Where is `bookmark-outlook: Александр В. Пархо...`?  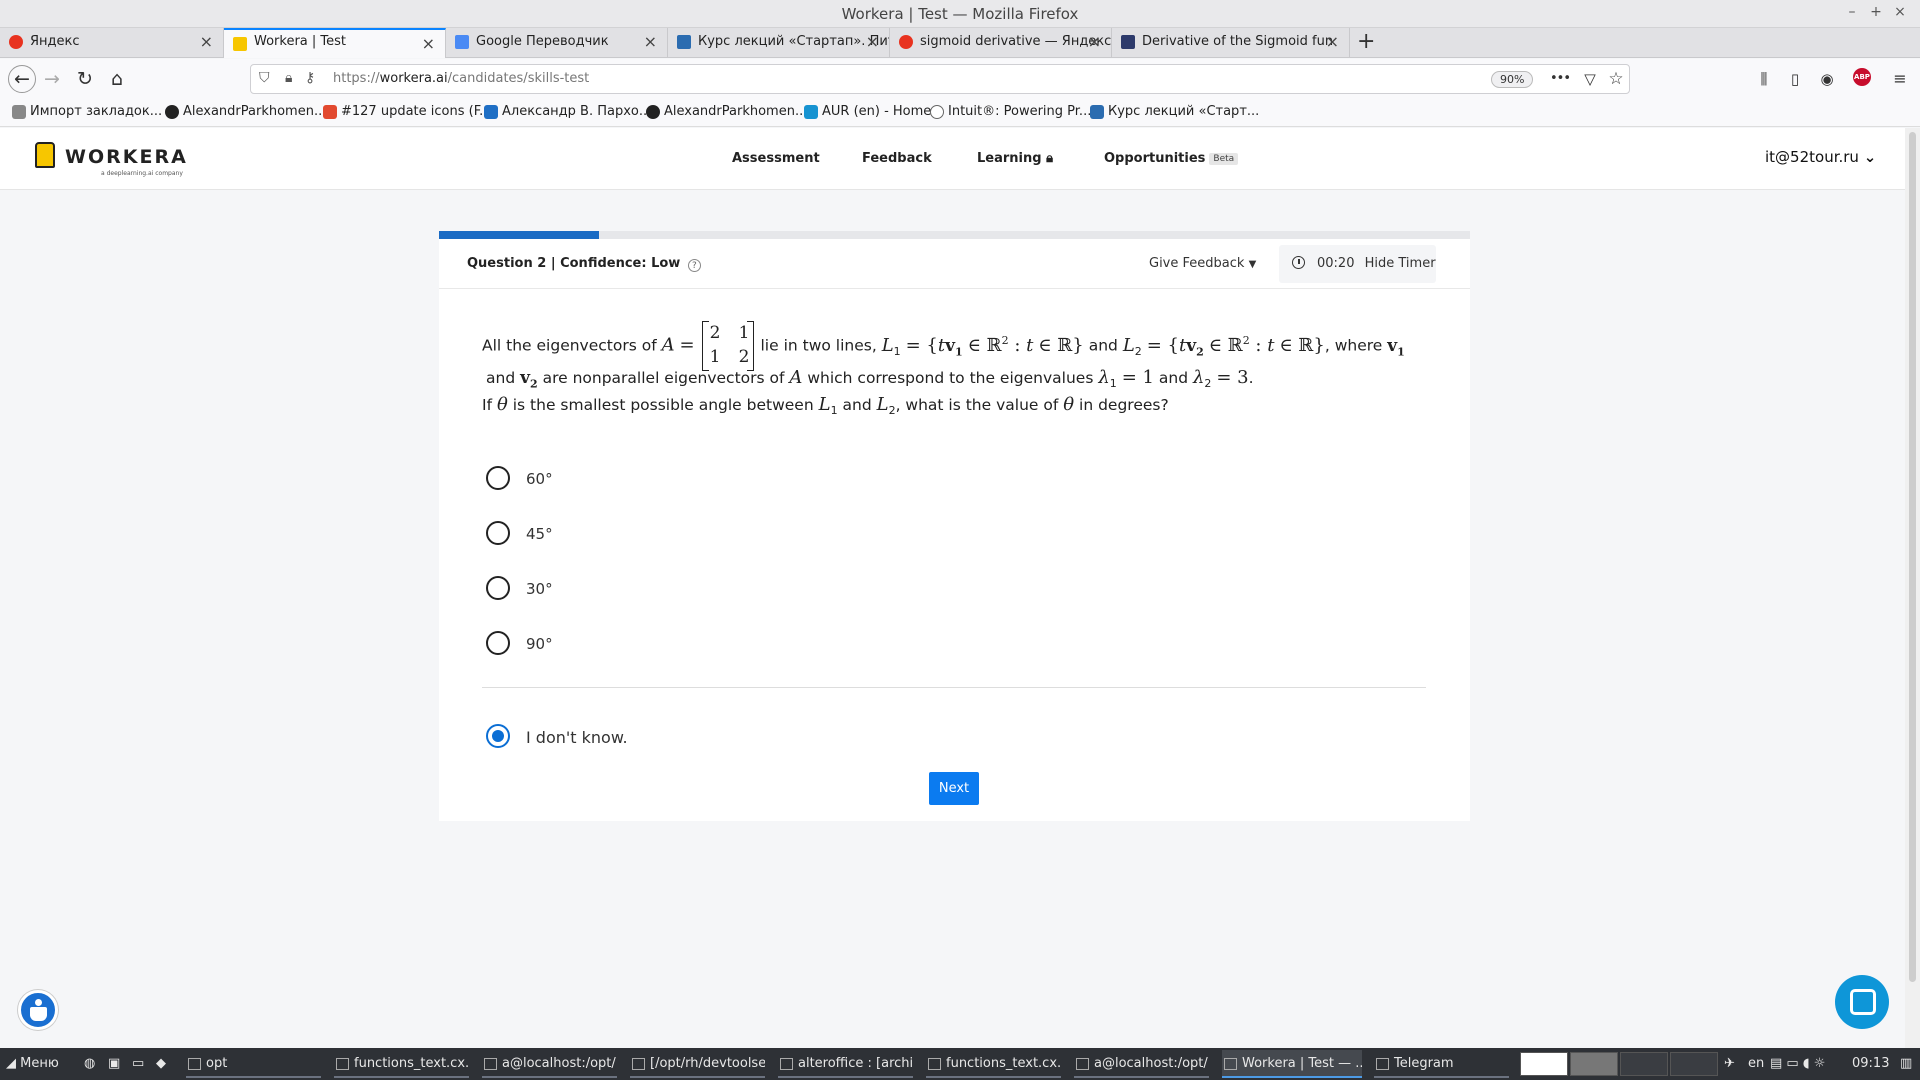
bookmark-outlook: Александр В. Пархо... is located at coordinates (567, 111).